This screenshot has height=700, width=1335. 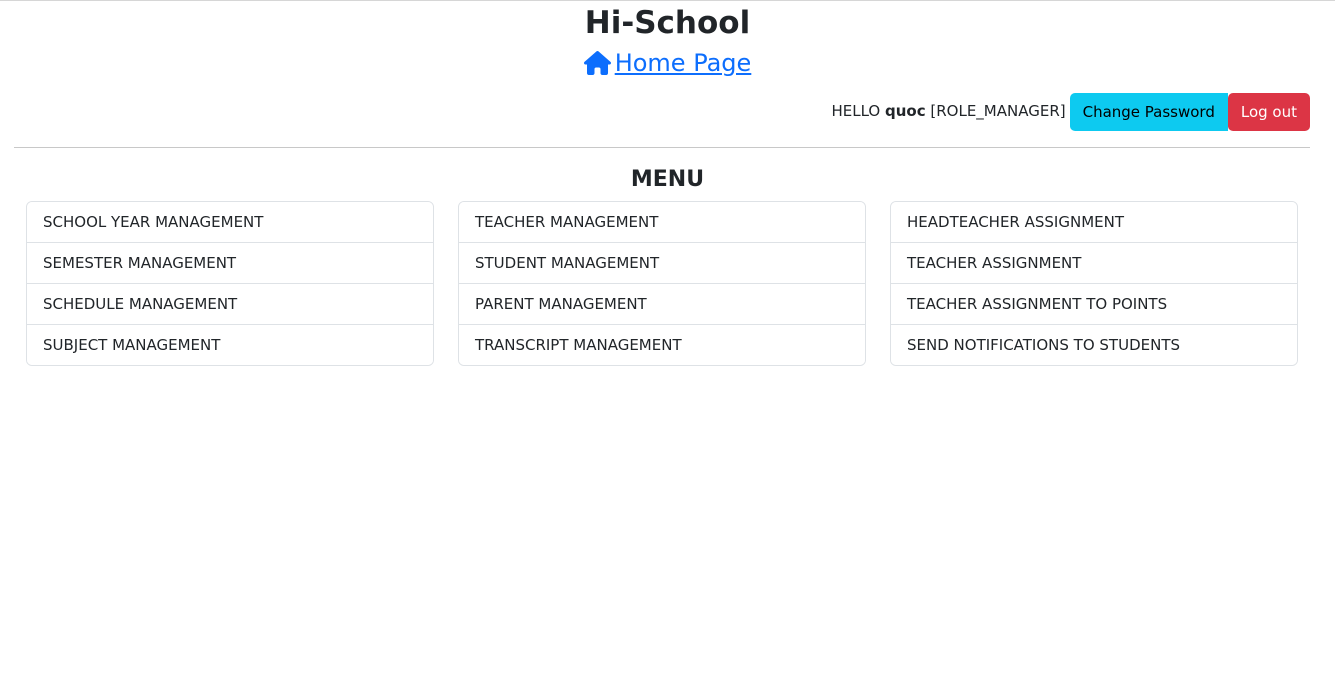 What do you see at coordinates (230, 222) in the screenshot?
I see `menu-item-school-year-management: SCHOOL YEAR MANAGEMENT` at bounding box center [230, 222].